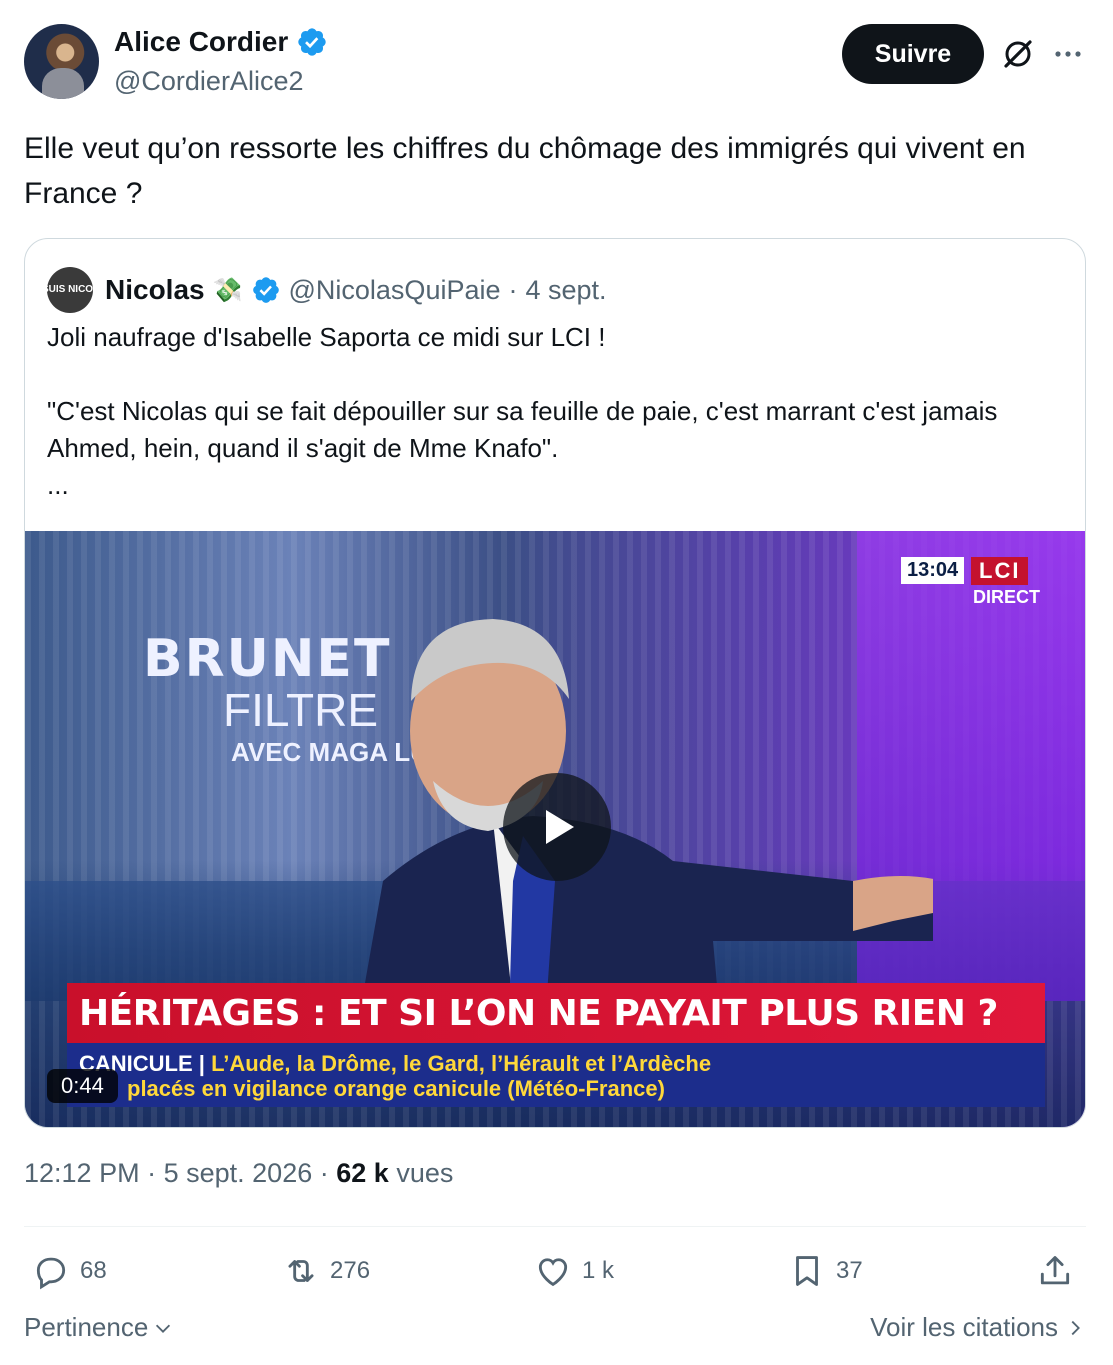 The height and width of the screenshot is (1365, 1113). I want to click on money-emoji-icon: 💸, so click(227, 290).